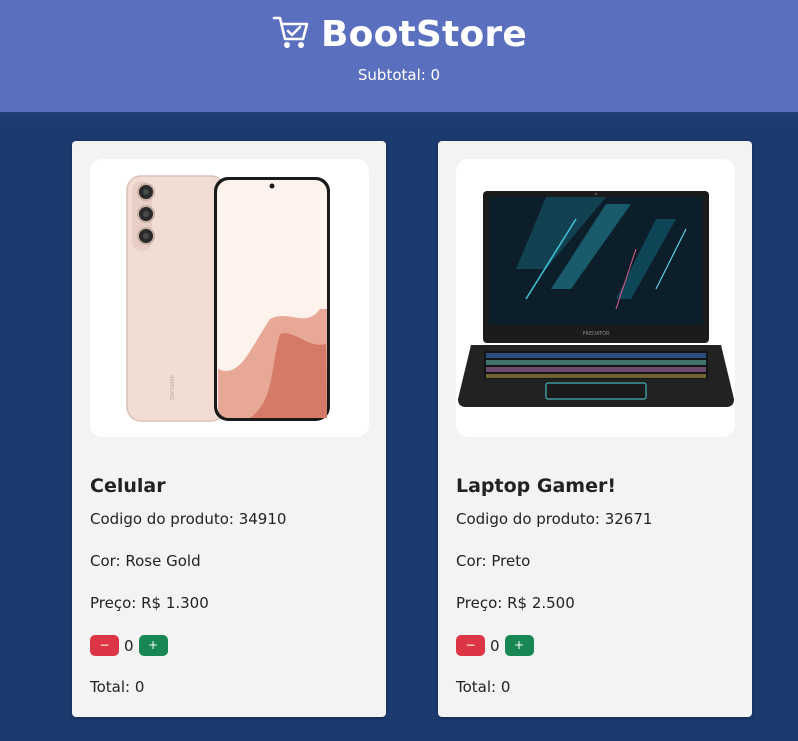 Image resolution: width=798 pixels, height=741 pixels. I want to click on product-color: Cor: Rose Gold, so click(145, 561).